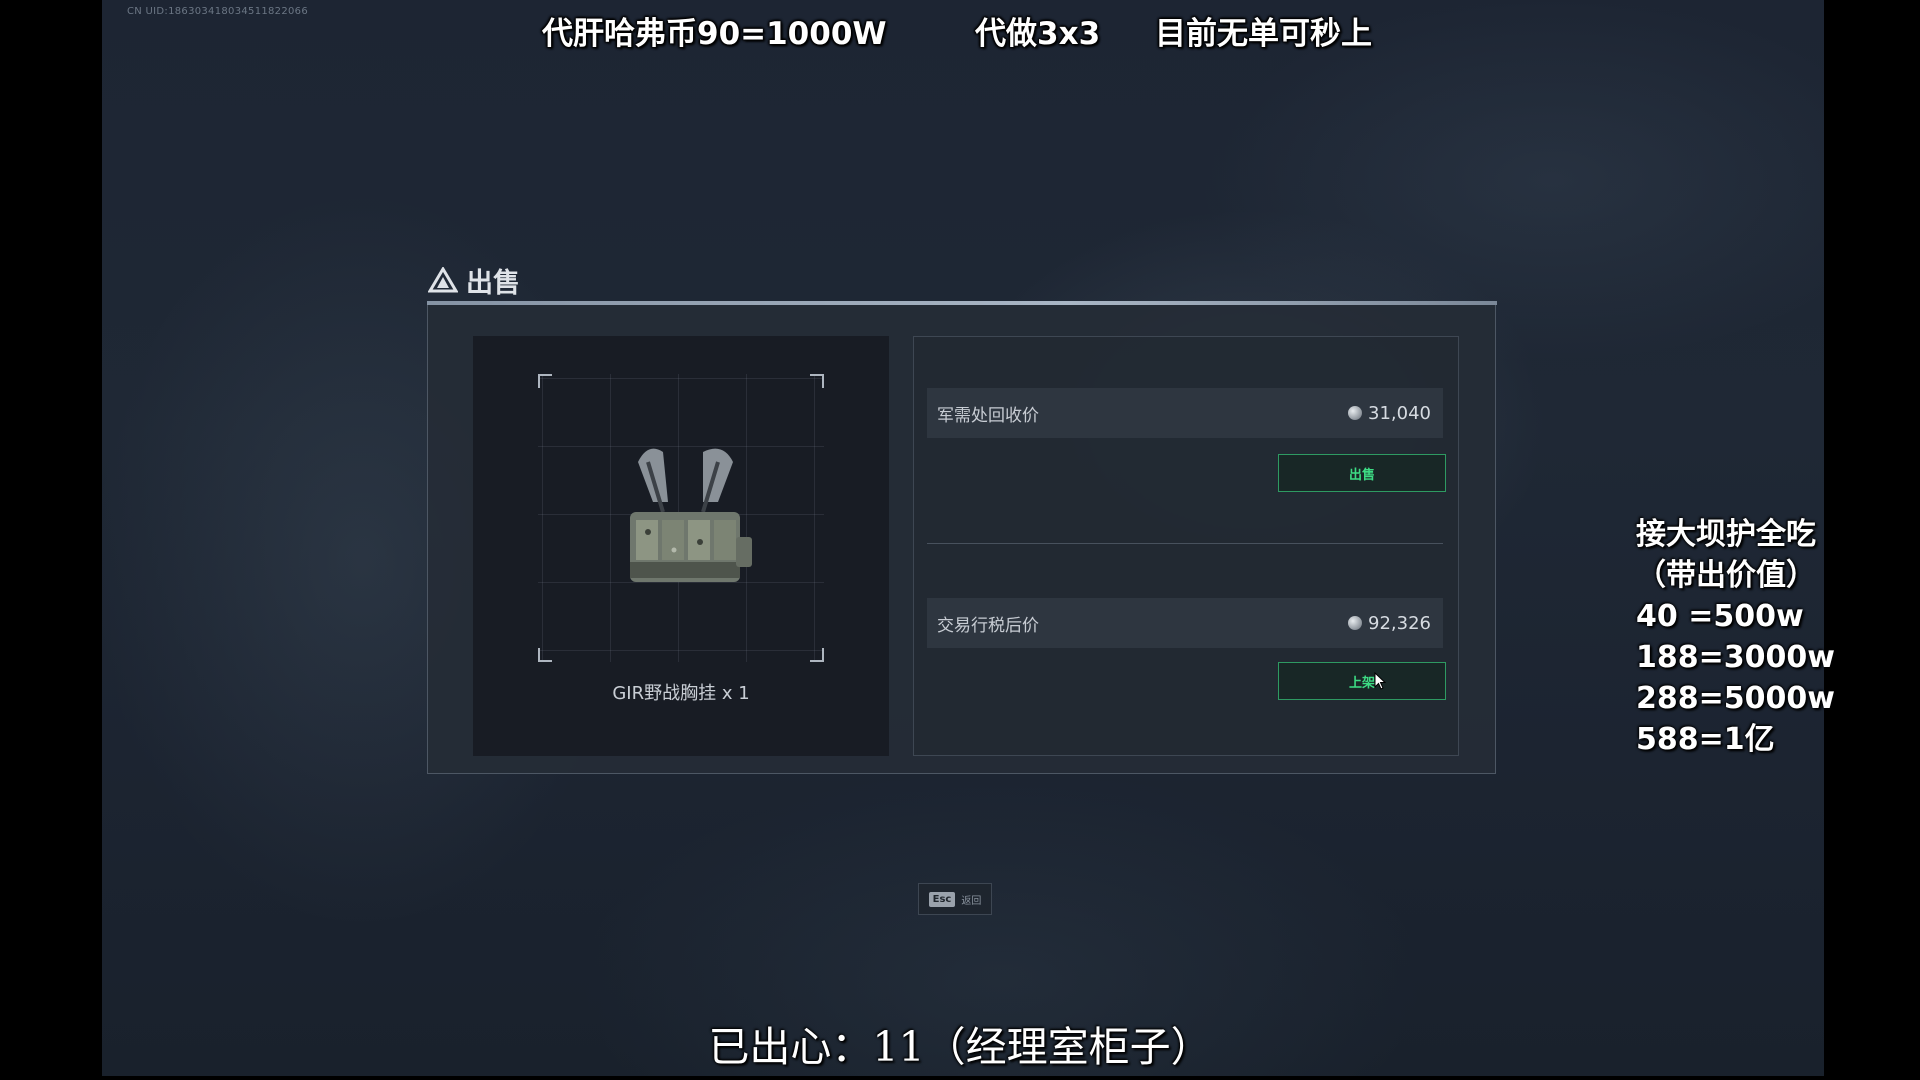 This screenshot has width=1920, height=1080. I want to click on list-on-market-button: 上架, so click(1362, 681).